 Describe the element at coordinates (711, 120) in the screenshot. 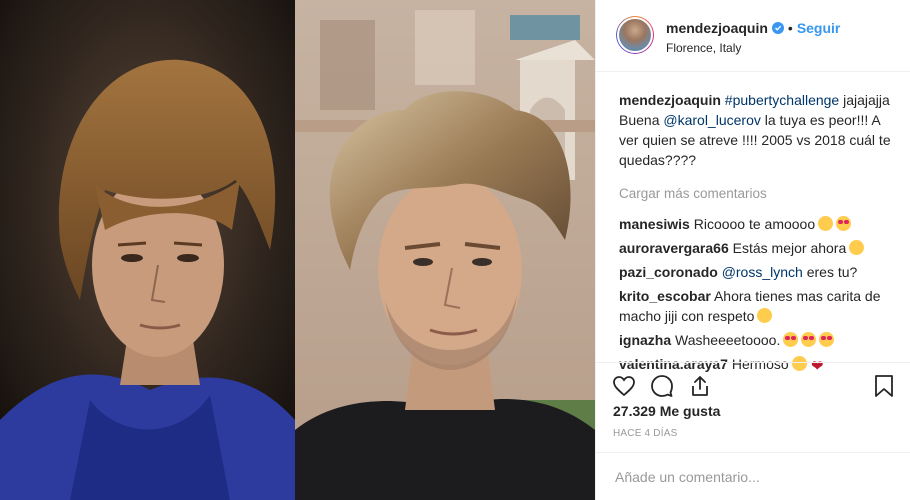

I see `mention-link: @karol_lucerov` at that location.